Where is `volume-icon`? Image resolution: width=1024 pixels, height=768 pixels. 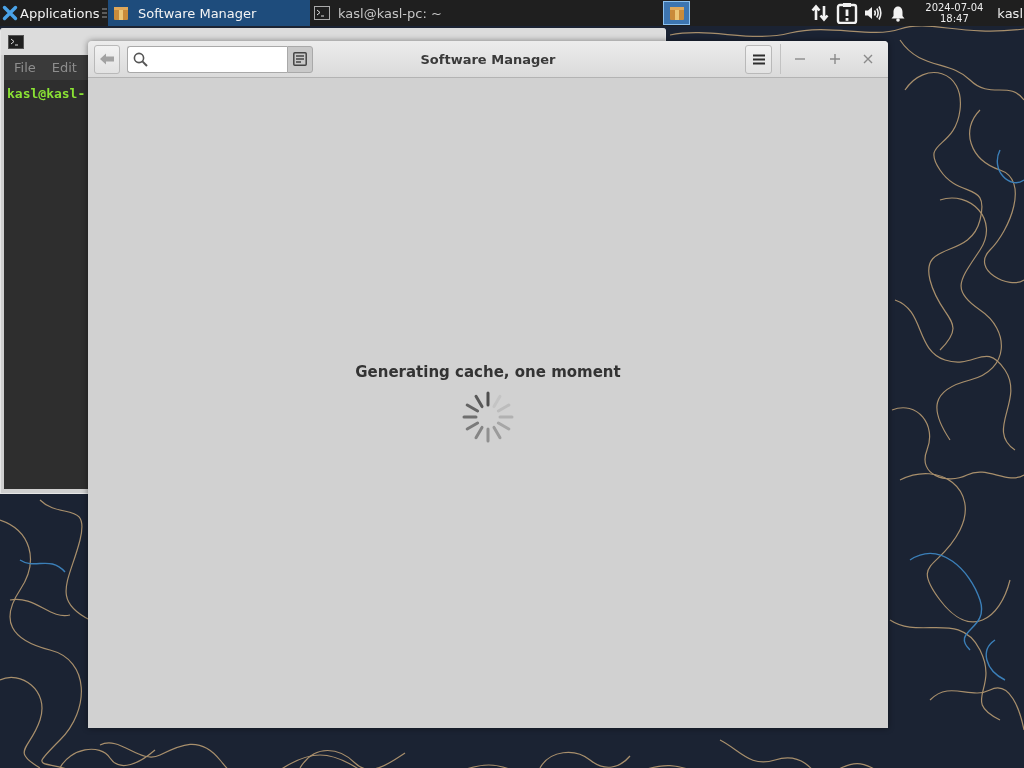
volume-icon is located at coordinates (873, 13).